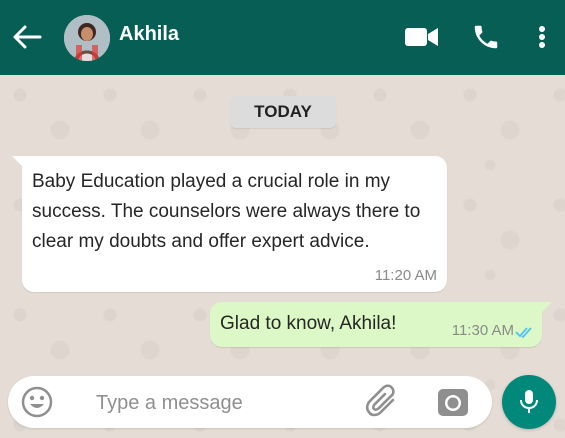  I want to click on phone-icon, so click(486, 37).